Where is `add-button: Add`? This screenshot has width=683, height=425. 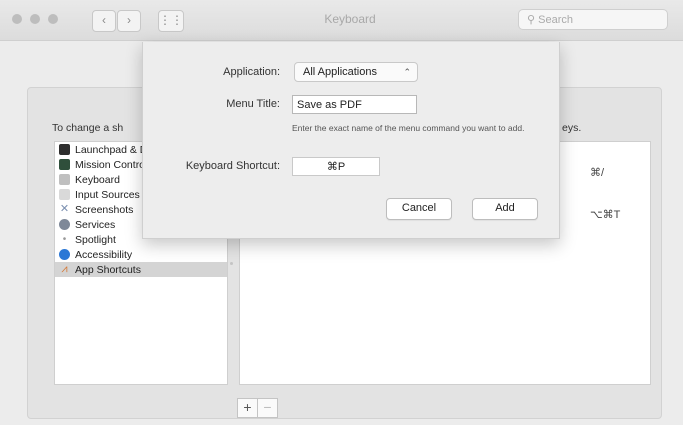
add-button: Add is located at coordinates (505, 209).